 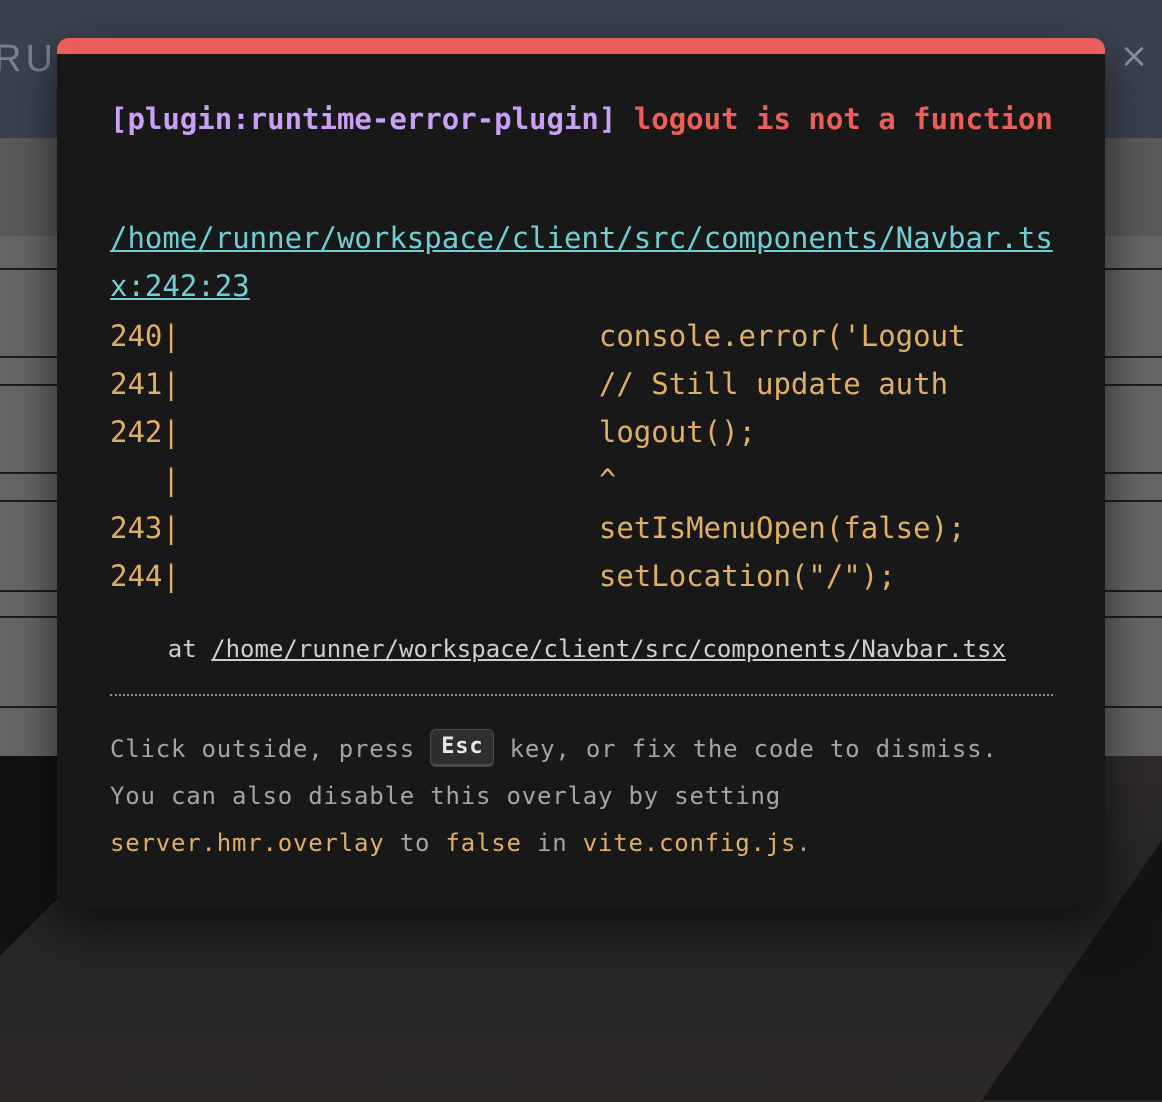 What do you see at coordinates (529, 384) in the screenshot?
I see `code-frame-line: 241| // Still update auth` at bounding box center [529, 384].